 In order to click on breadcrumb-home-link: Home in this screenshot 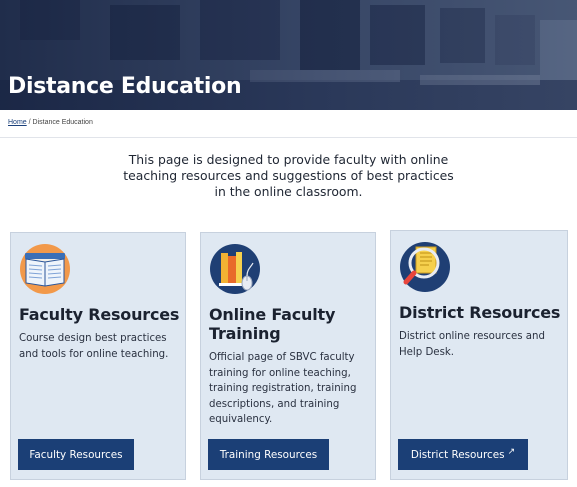, I will do `click(17, 122)`.